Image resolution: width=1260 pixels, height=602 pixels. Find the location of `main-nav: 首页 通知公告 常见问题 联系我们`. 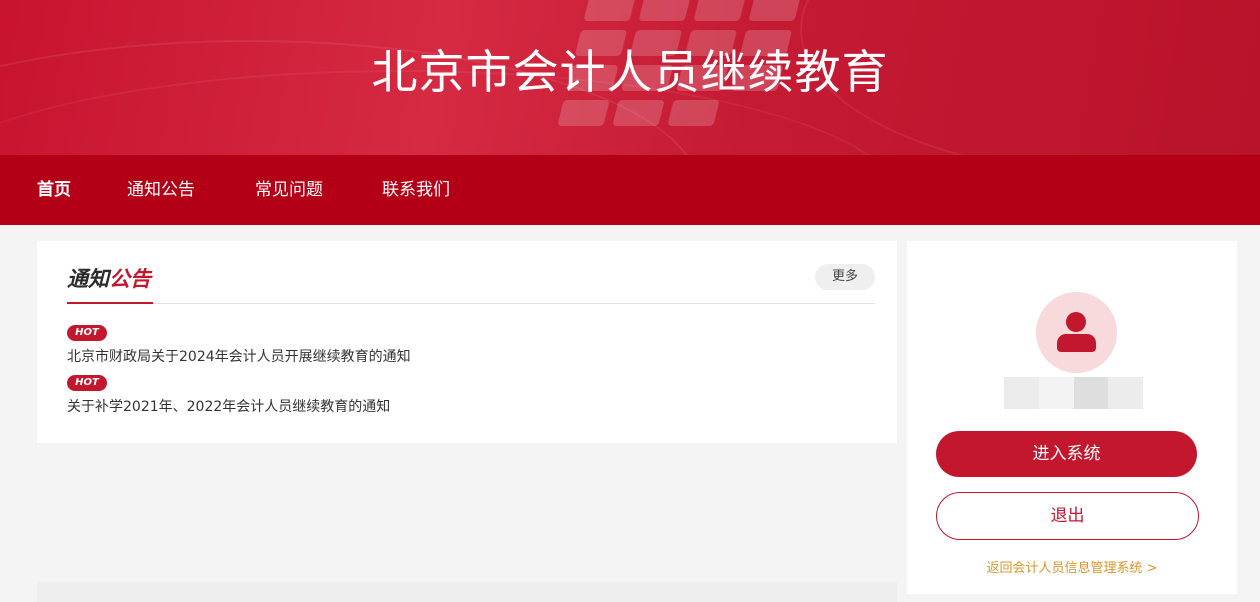

main-nav: 首页 通知公告 常见问题 联系我们 is located at coordinates (630, 190).